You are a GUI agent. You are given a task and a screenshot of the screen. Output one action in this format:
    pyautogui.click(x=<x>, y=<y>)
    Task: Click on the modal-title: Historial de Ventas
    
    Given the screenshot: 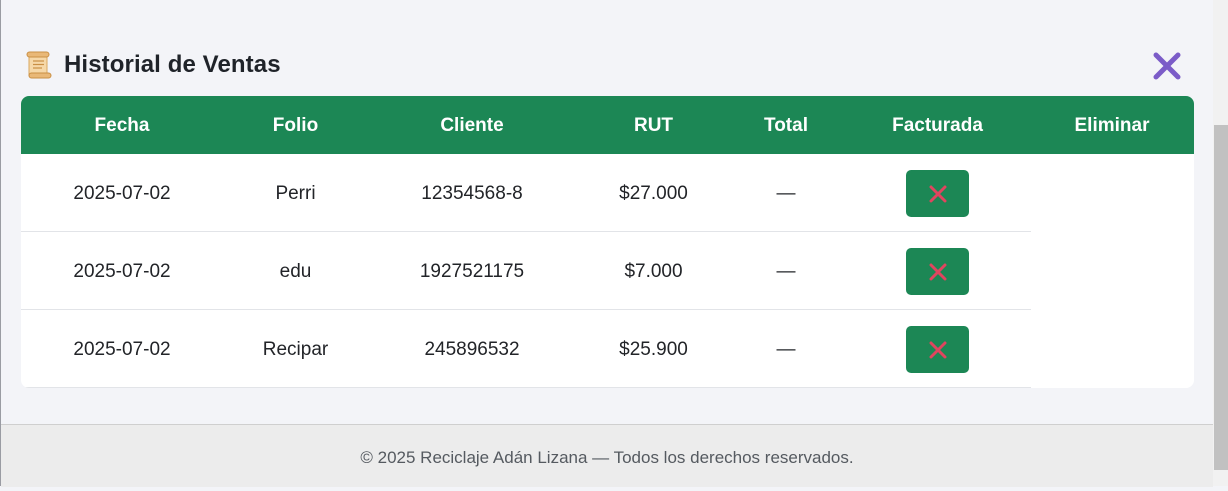 What is the action you would take?
    pyautogui.click(x=172, y=64)
    